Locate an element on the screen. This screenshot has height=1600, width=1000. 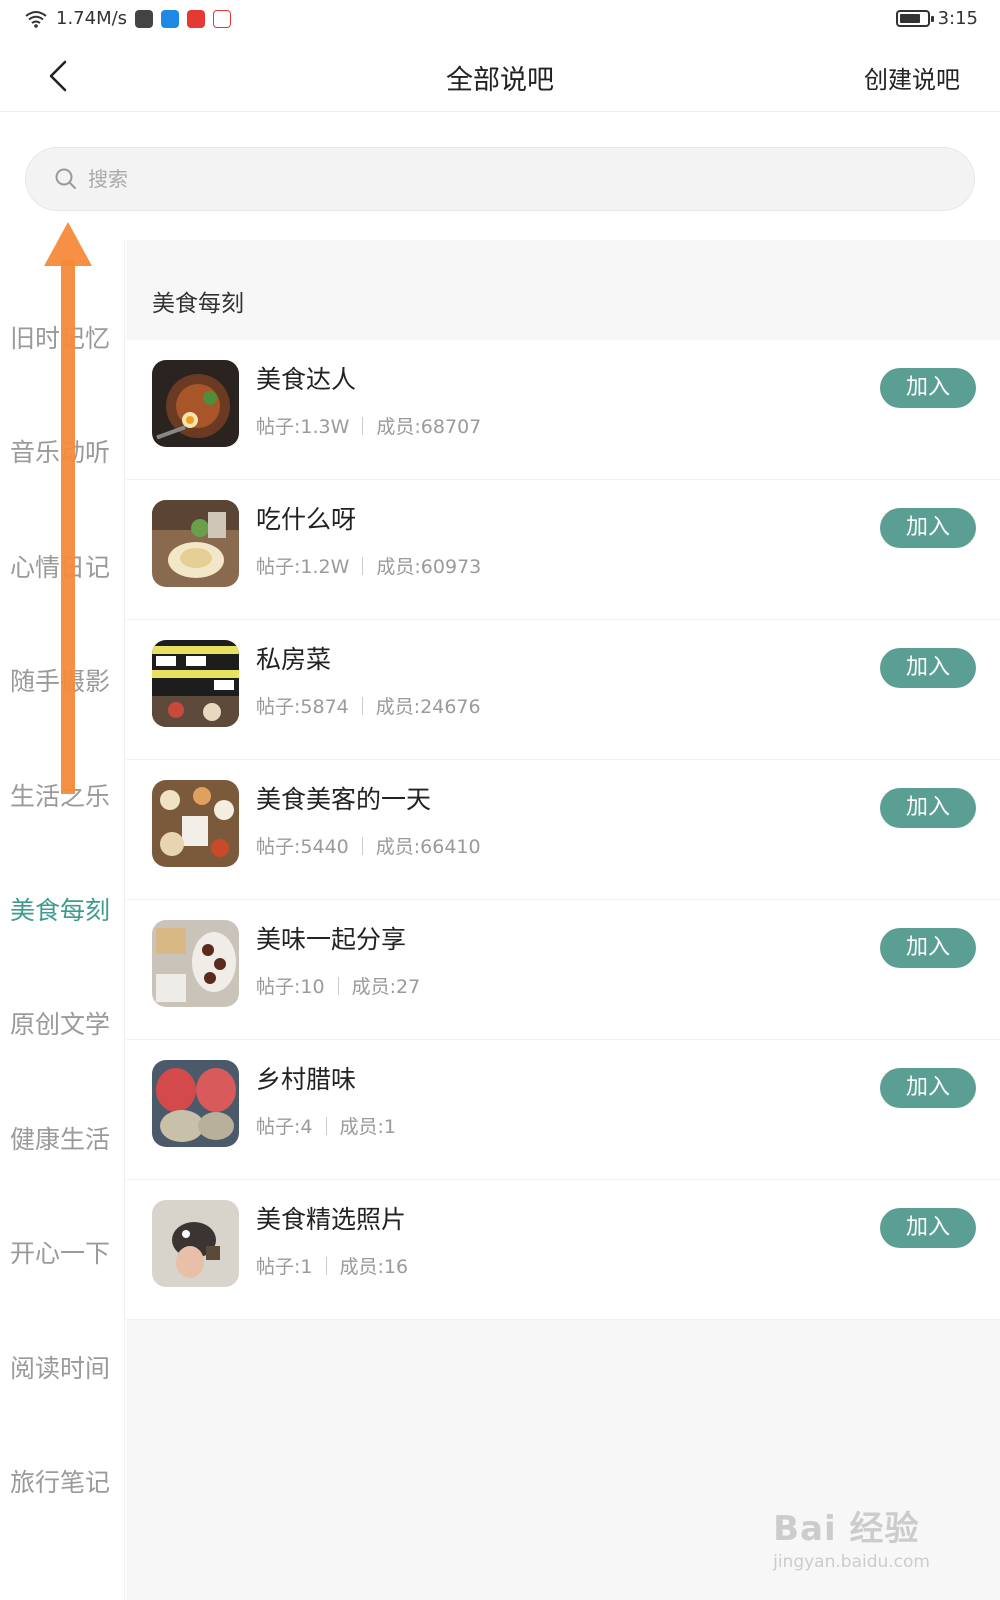
search-icon is located at coordinates (65, 178).